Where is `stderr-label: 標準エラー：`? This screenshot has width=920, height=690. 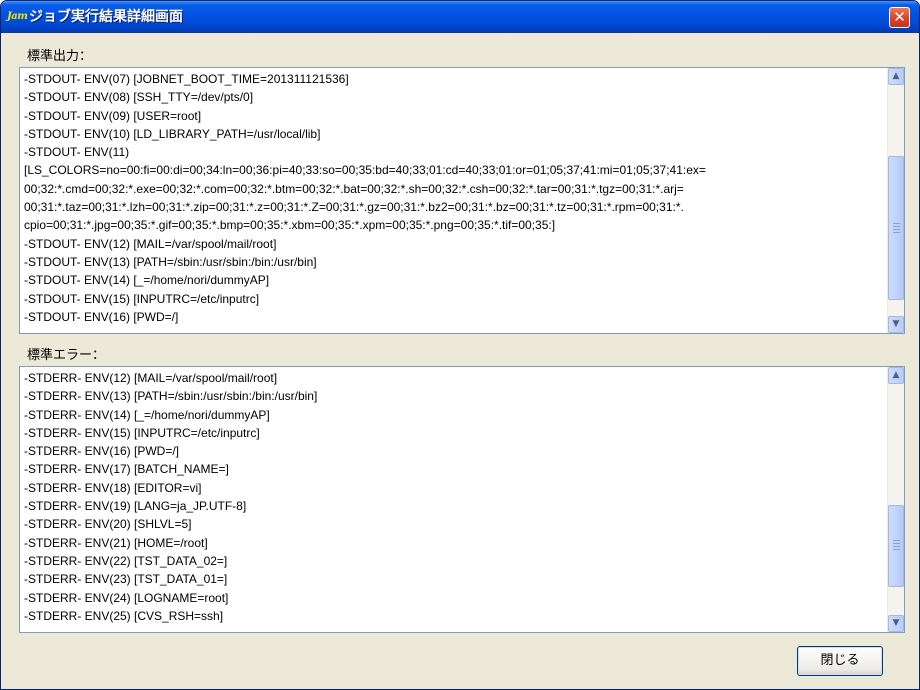 stderr-label: 標準エラー： is located at coordinates (66, 355).